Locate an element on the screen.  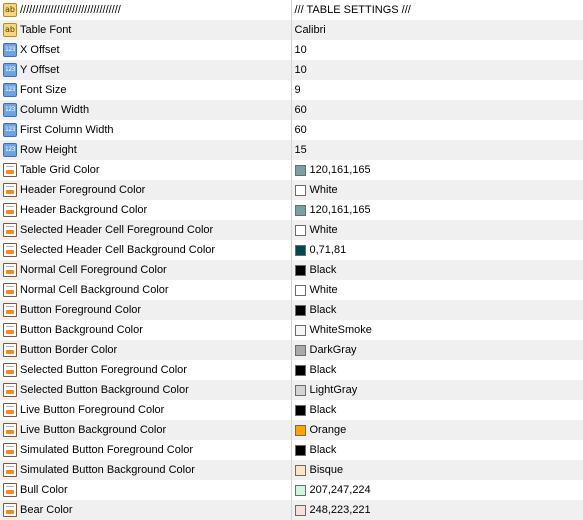
property-name-cell: 123Y Offset is located at coordinates (145, 70).